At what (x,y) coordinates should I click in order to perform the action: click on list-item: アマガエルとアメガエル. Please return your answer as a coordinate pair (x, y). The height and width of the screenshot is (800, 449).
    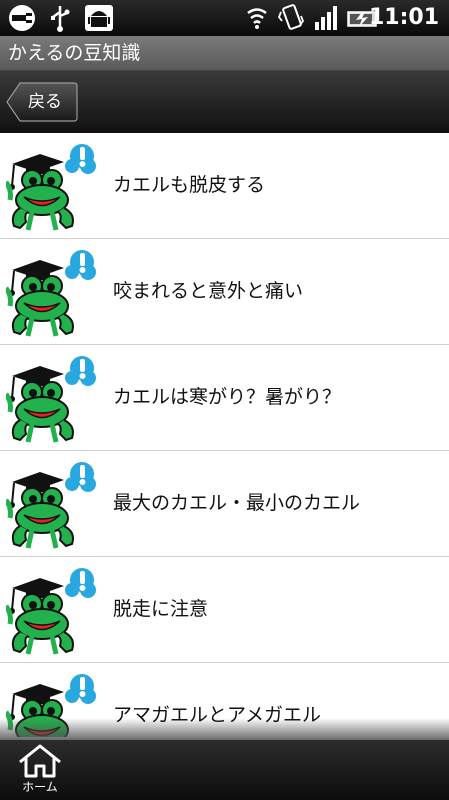
    Looking at the image, I should click on (224, 700).